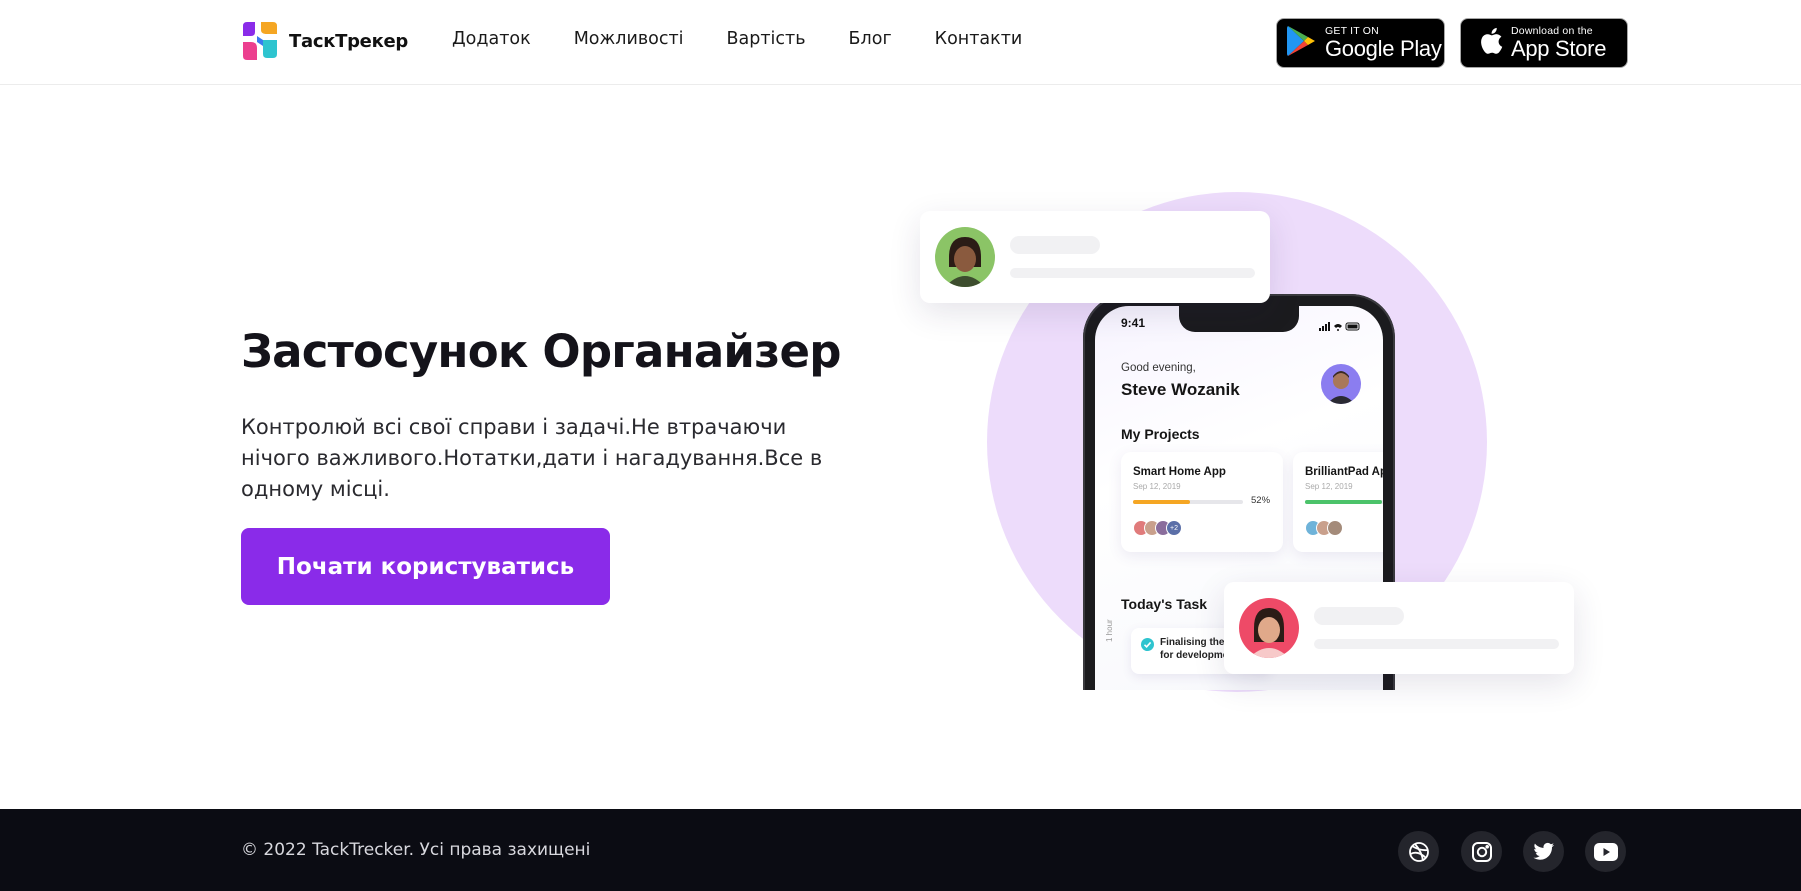 This screenshot has width=1801, height=891. What do you see at coordinates (900, 850) in the screenshot?
I see `site-footer: © 2022 TackTrecker. Усі права захищені` at bounding box center [900, 850].